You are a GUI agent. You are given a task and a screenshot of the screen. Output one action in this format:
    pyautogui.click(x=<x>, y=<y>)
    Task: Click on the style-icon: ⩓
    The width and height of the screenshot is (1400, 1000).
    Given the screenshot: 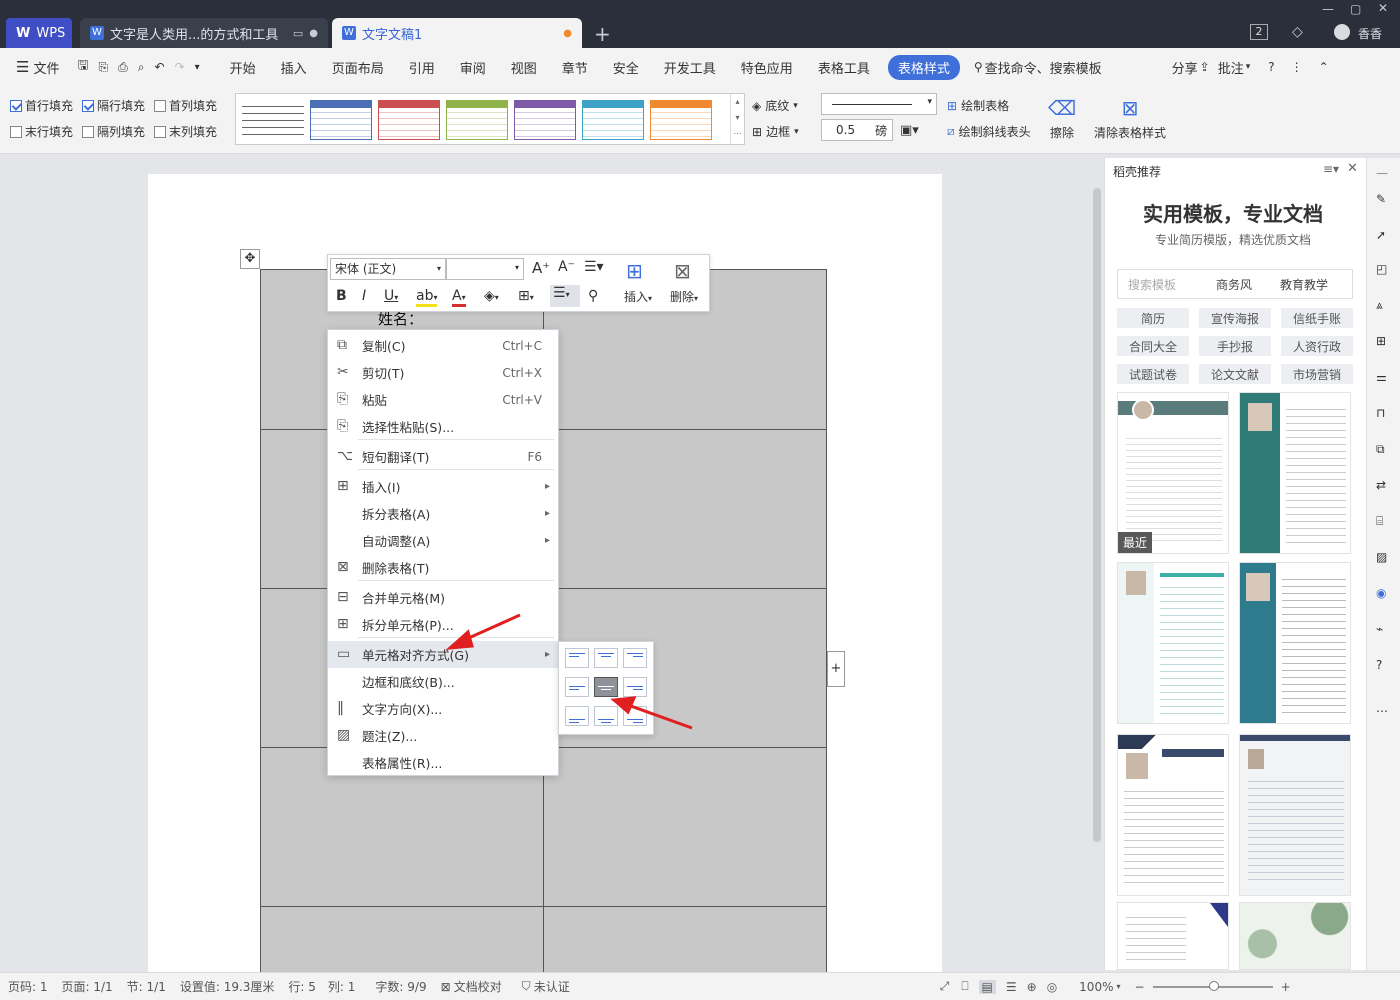 What is the action you would take?
    pyautogui.click(x=1384, y=306)
    